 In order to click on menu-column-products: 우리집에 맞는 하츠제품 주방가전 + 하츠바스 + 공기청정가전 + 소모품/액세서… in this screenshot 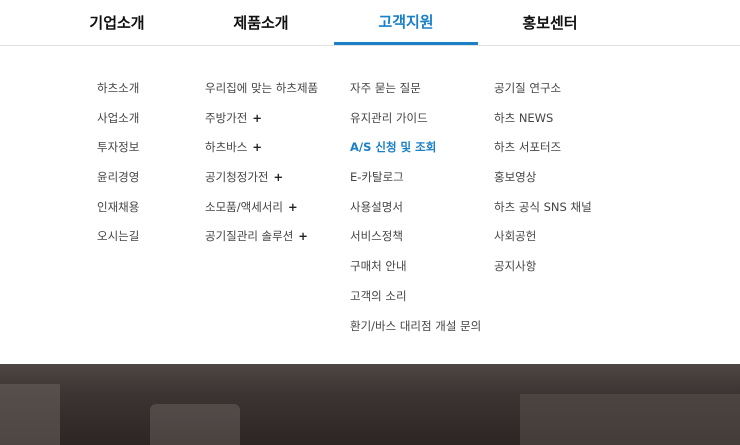, I will do `click(261, 169)`.